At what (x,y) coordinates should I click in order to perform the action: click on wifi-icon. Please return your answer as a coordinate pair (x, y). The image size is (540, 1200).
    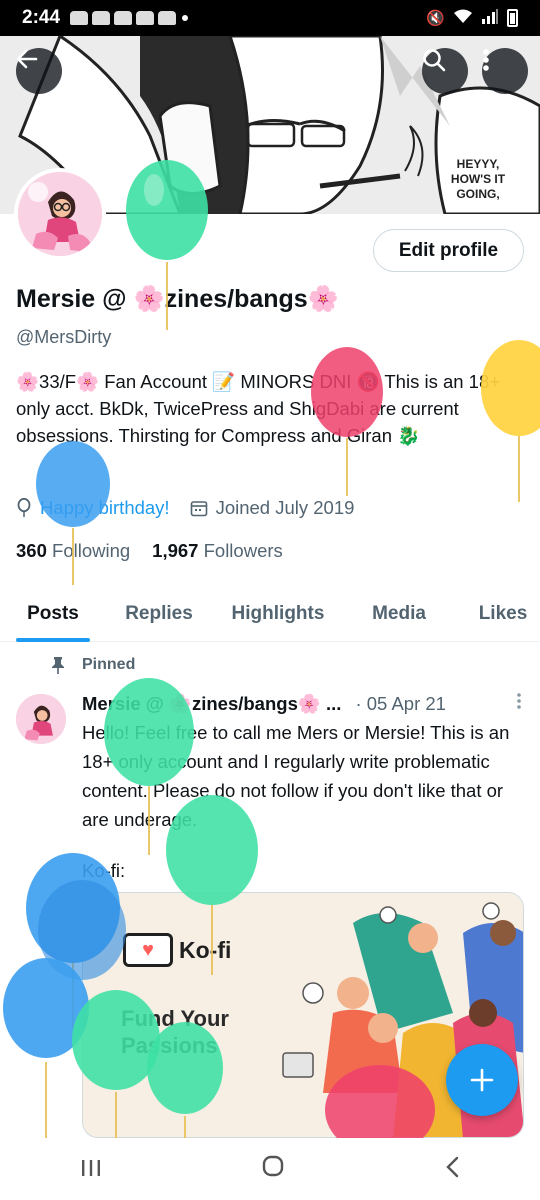
    Looking at the image, I should click on (463, 18).